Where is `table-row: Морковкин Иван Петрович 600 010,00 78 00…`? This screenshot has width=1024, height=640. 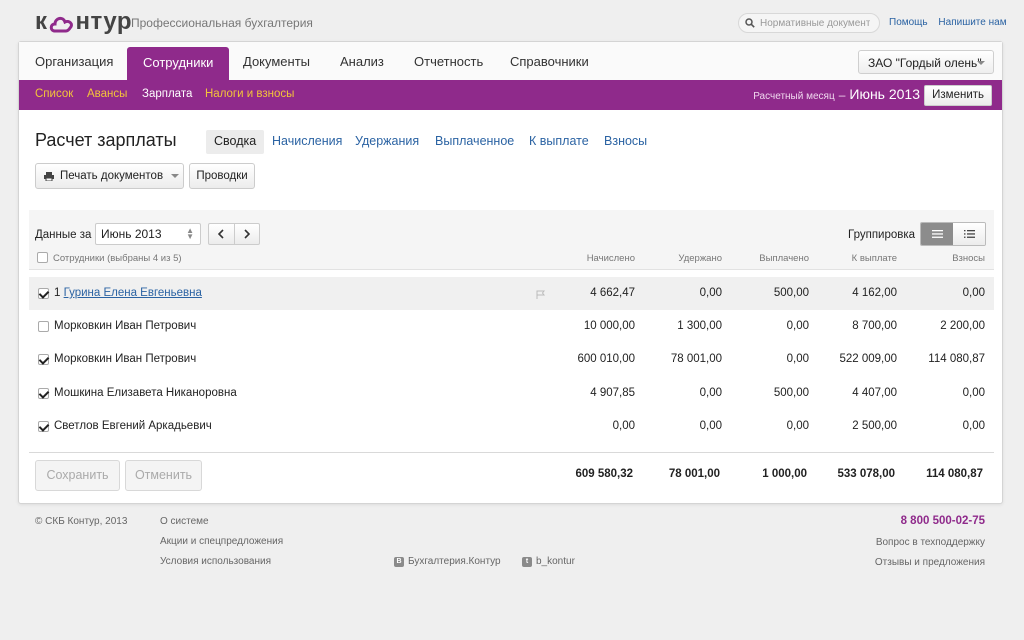 table-row: Морковкин Иван Петрович 600 010,00 78 00… is located at coordinates (511, 359).